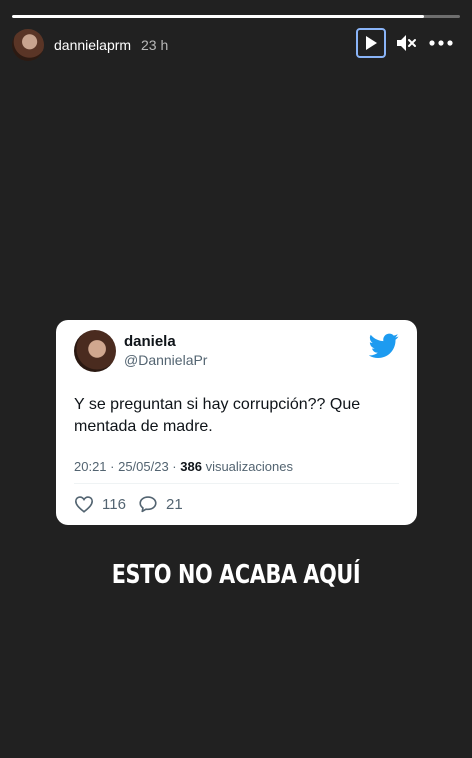 The width and height of the screenshot is (472, 758). Describe the element at coordinates (247, 466) in the screenshot. I see `tweet-views-label: visualizaciones` at that location.